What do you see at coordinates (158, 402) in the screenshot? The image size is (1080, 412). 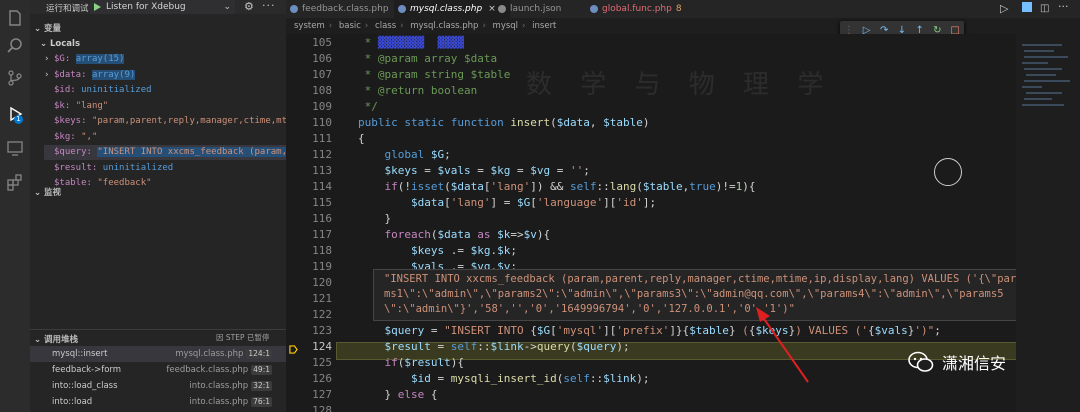 I see `callstack-frame: into::load into.class.php 76:1` at bounding box center [158, 402].